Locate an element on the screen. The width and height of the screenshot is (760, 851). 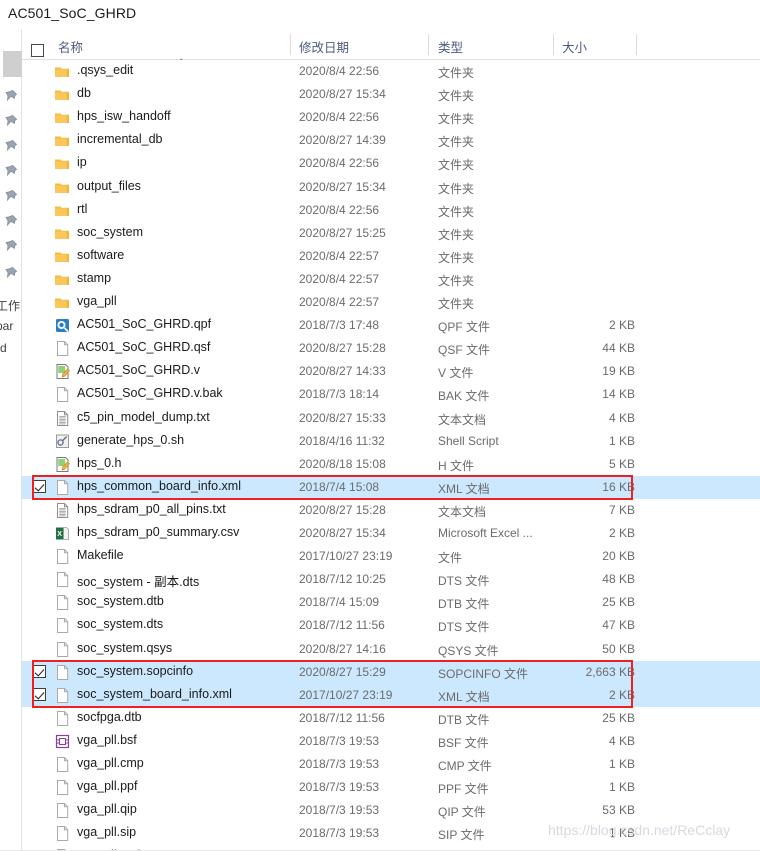
file-row: vga_pll 2020/8/4 22:57 文件夹 is located at coordinates (391, 302).